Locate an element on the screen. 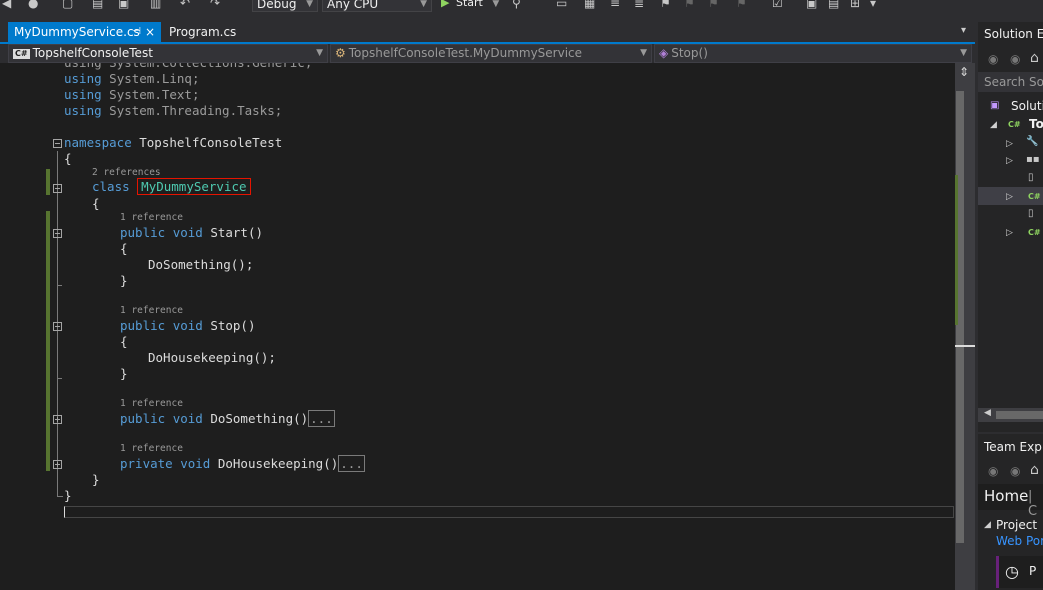 The height and width of the screenshot is (590, 1043). method-name: Stop() is located at coordinates (229, 325).